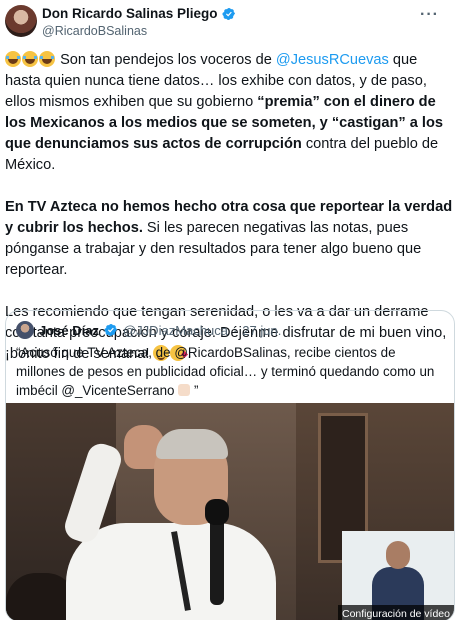 The width and height of the screenshot is (455, 620). Describe the element at coordinates (396, 612) in the screenshot. I see `video-settings-caption: Configuración de vídeo` at that location.